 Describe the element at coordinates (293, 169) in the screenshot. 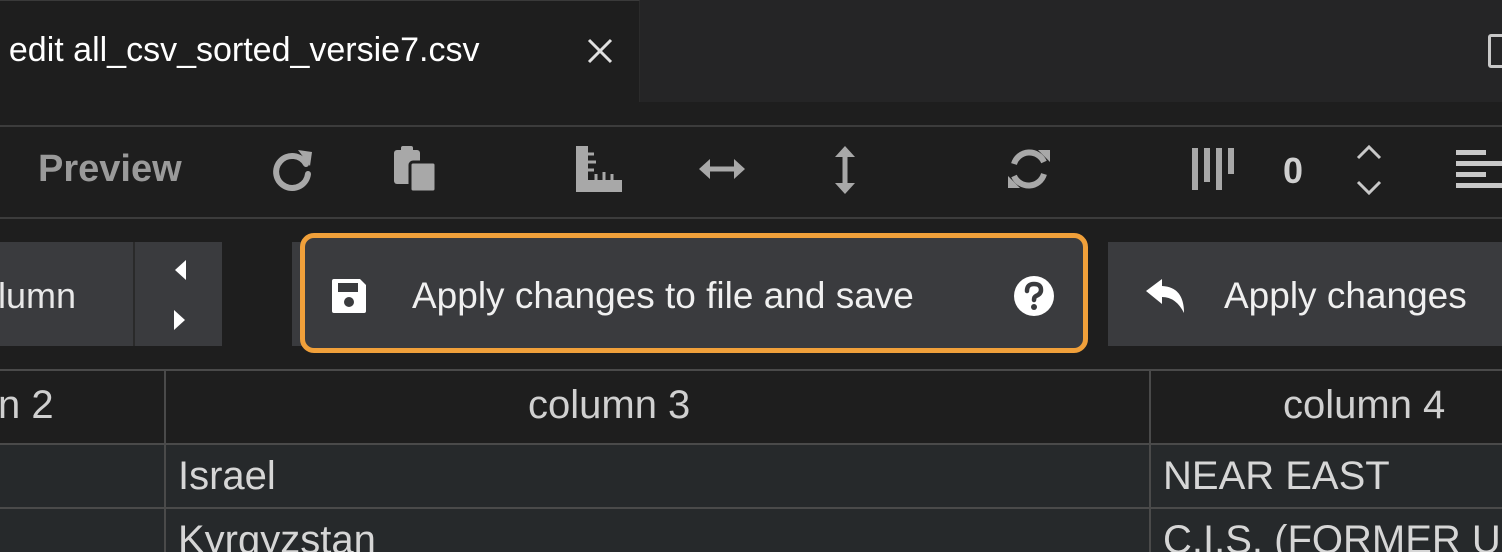

I see `reload-icon` at that location.